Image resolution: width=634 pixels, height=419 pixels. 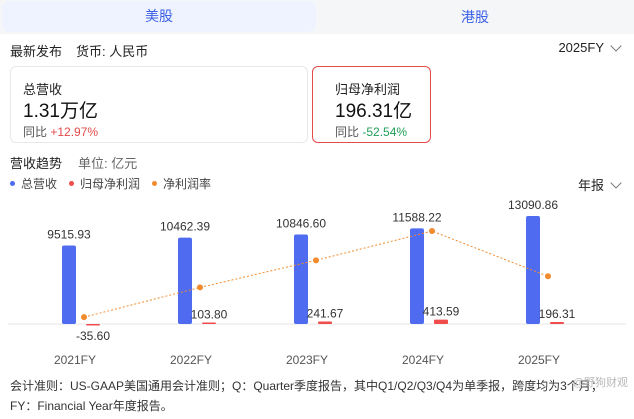 What do you see at coordinates (600, 383) in the screenshot?
I see `watermark: @野狗财观` at bounding box center [600, 383].